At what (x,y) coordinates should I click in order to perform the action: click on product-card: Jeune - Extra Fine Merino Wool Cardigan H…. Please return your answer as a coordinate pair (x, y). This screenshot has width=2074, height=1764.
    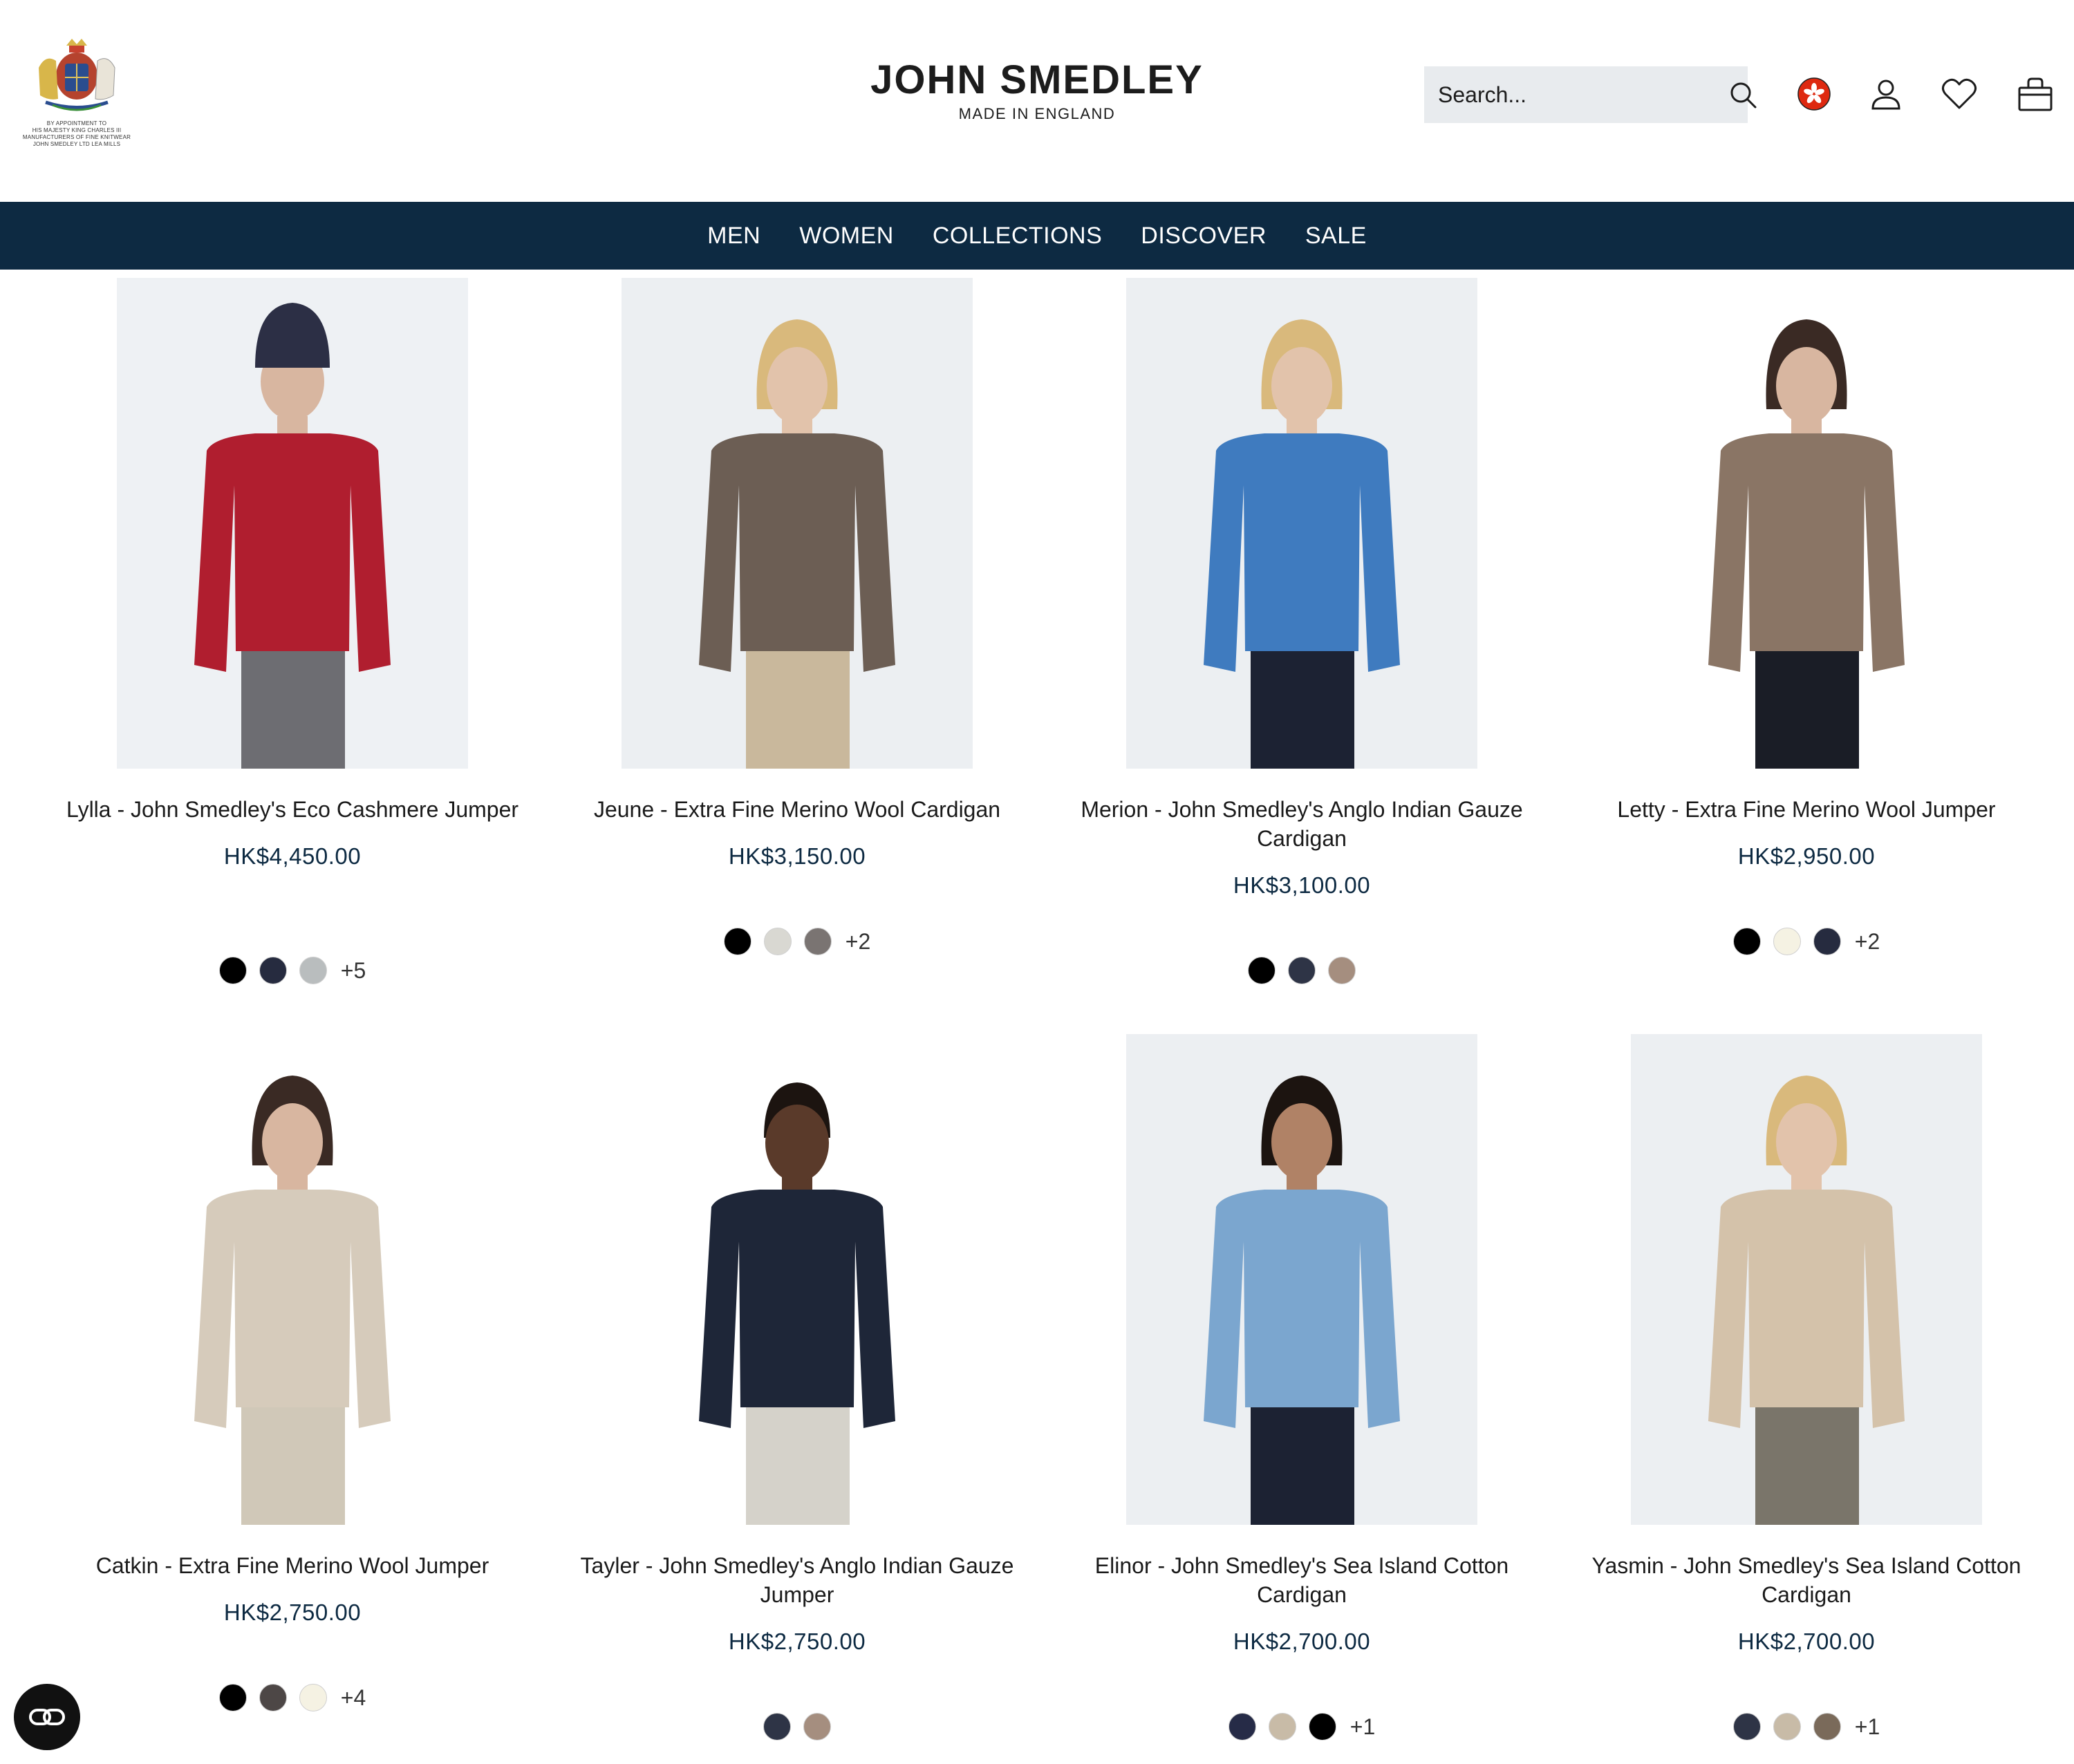
    Looking at the image, I should click on (797, 651).